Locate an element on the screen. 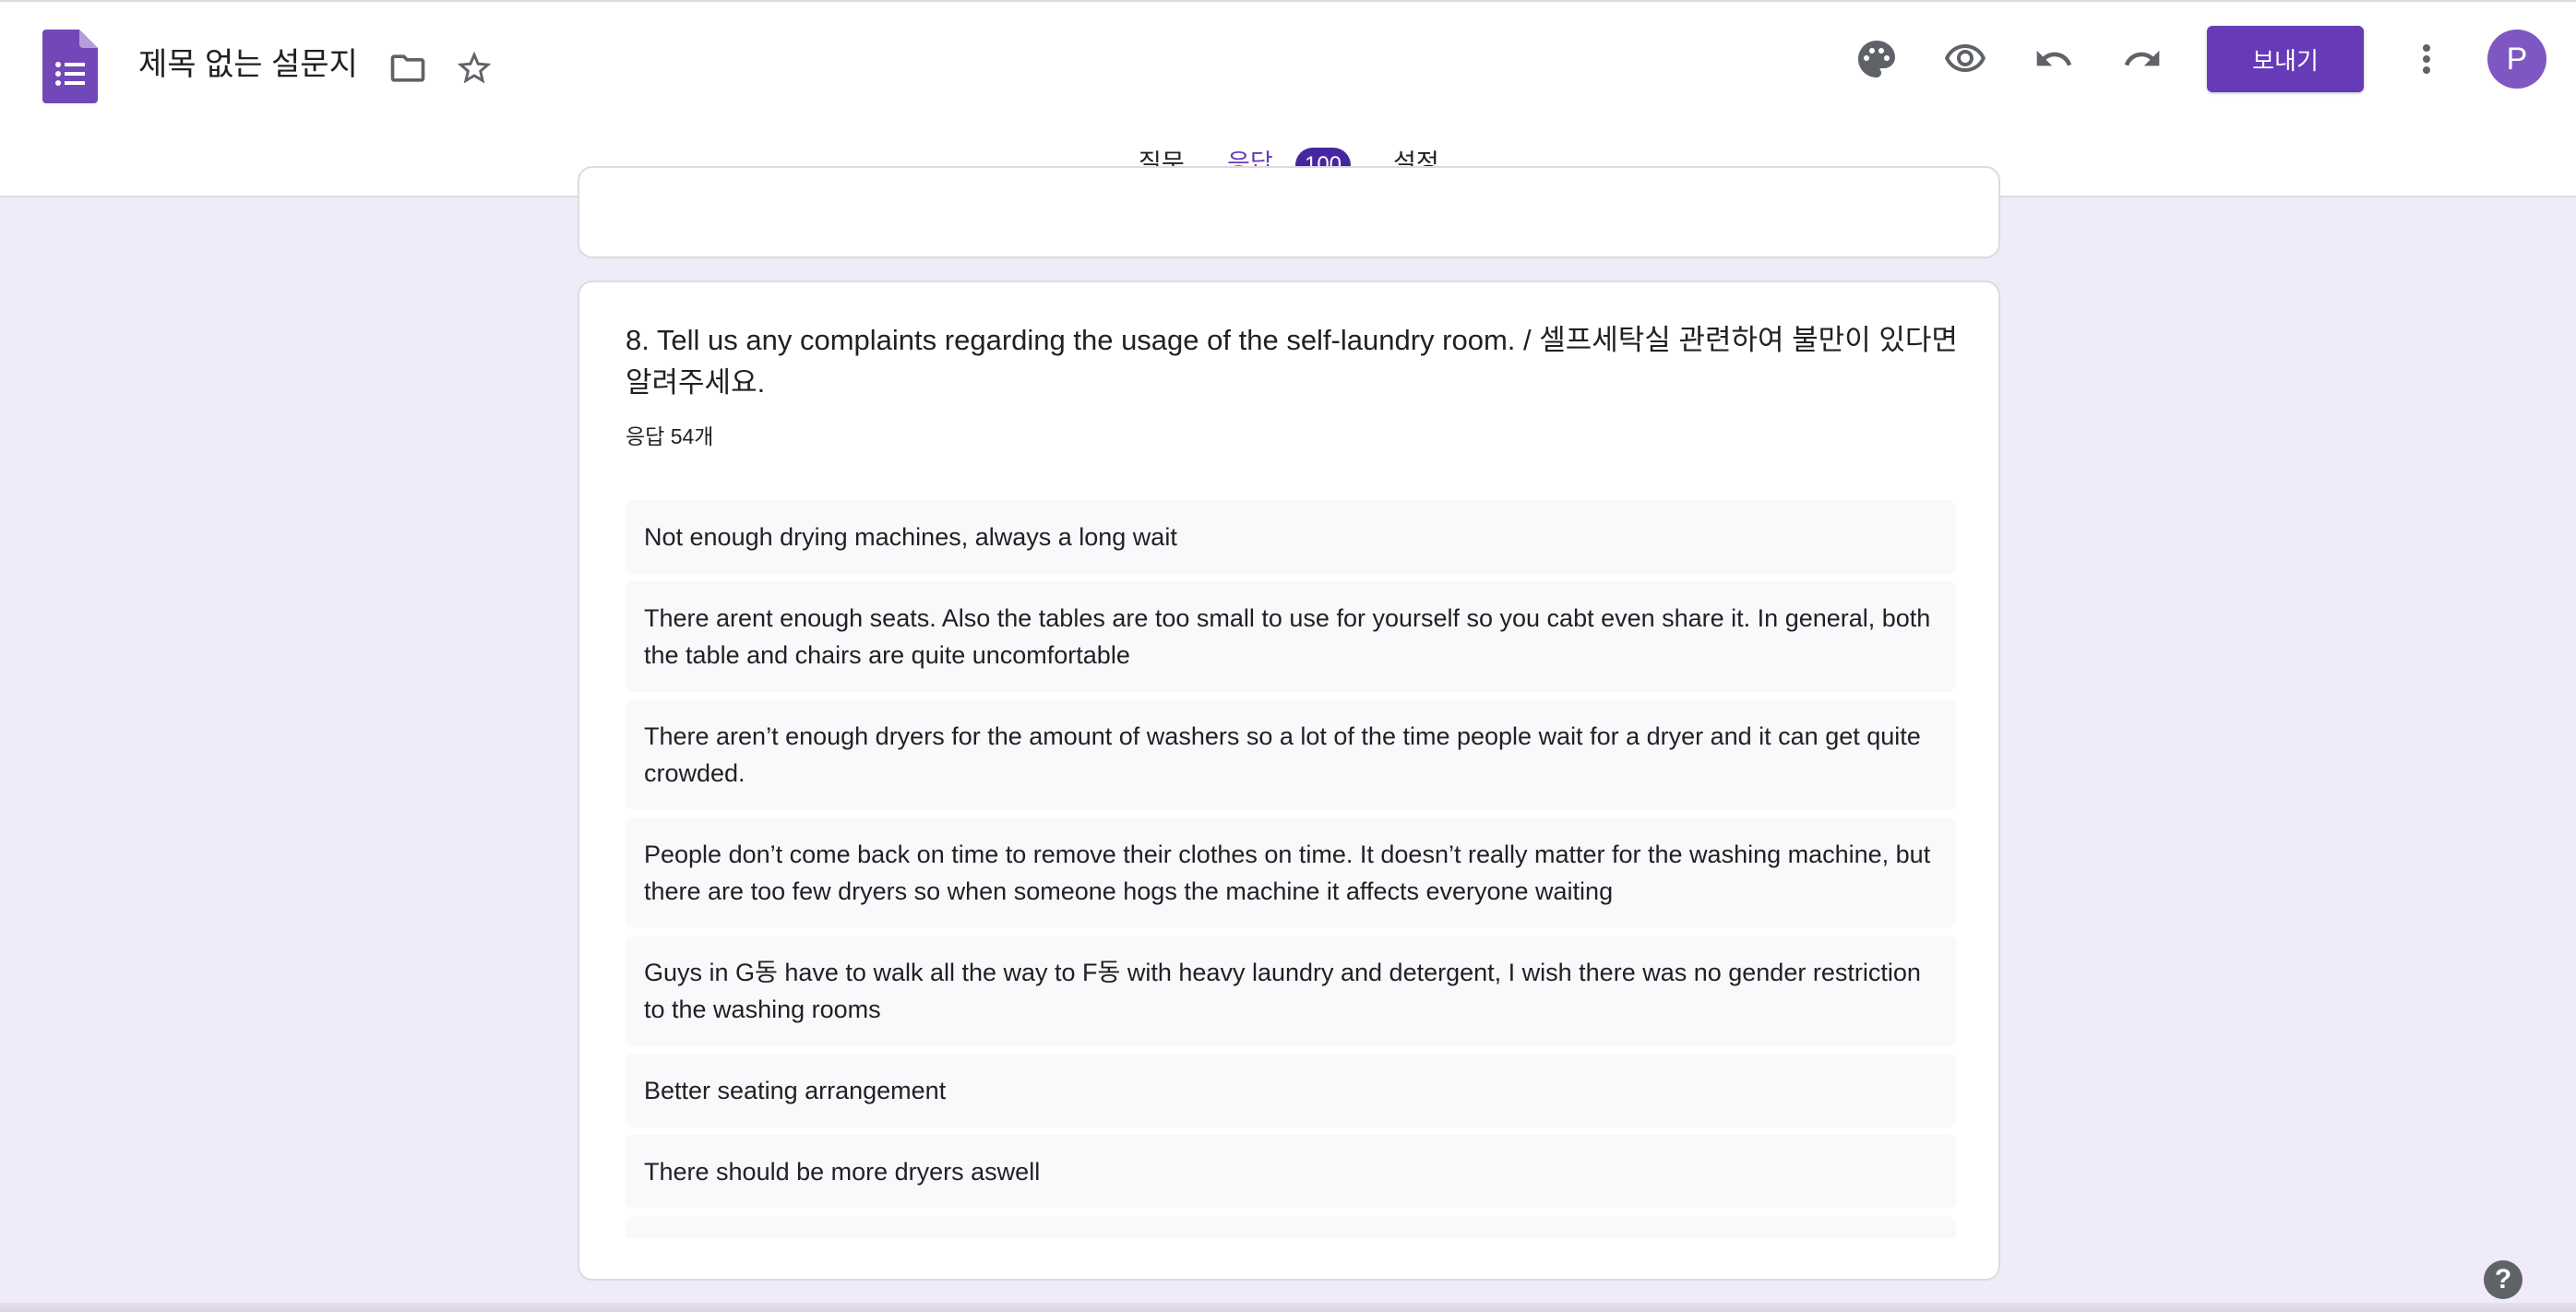 This screenshot has height=1312, width=2576. folder-icon is located at coordinates (408, 68).